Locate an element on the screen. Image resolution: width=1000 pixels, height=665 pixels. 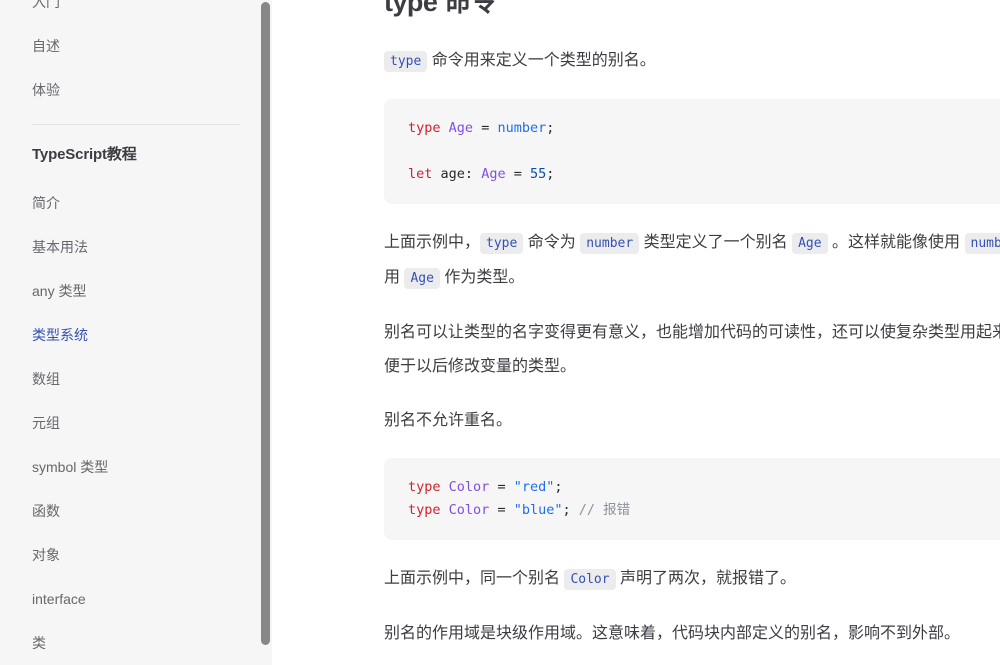
paragraph-scope: 别名的作用域是块级作用域。这意味着，代码块内部定义的别名，影响不到外部。 is located at coordinates (672, 633).